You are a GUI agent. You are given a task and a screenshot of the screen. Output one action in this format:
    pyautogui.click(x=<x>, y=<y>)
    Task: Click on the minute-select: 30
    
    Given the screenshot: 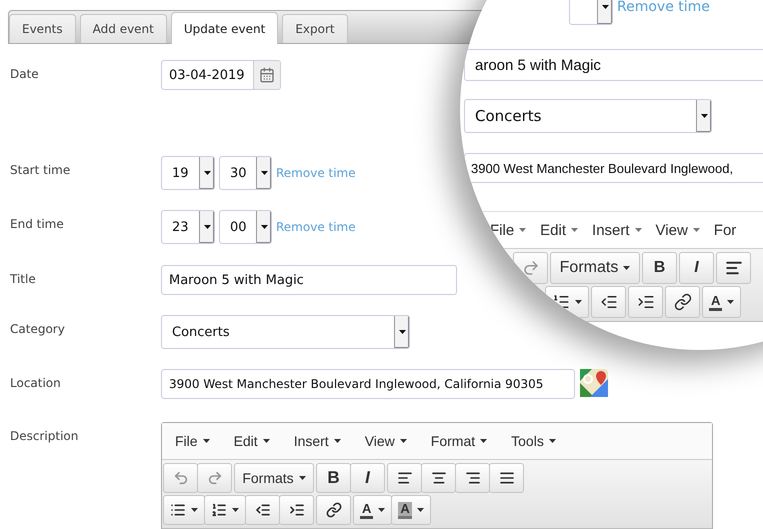 What is the action you would take?
    pyautogui.click(x=245, y=173)
    